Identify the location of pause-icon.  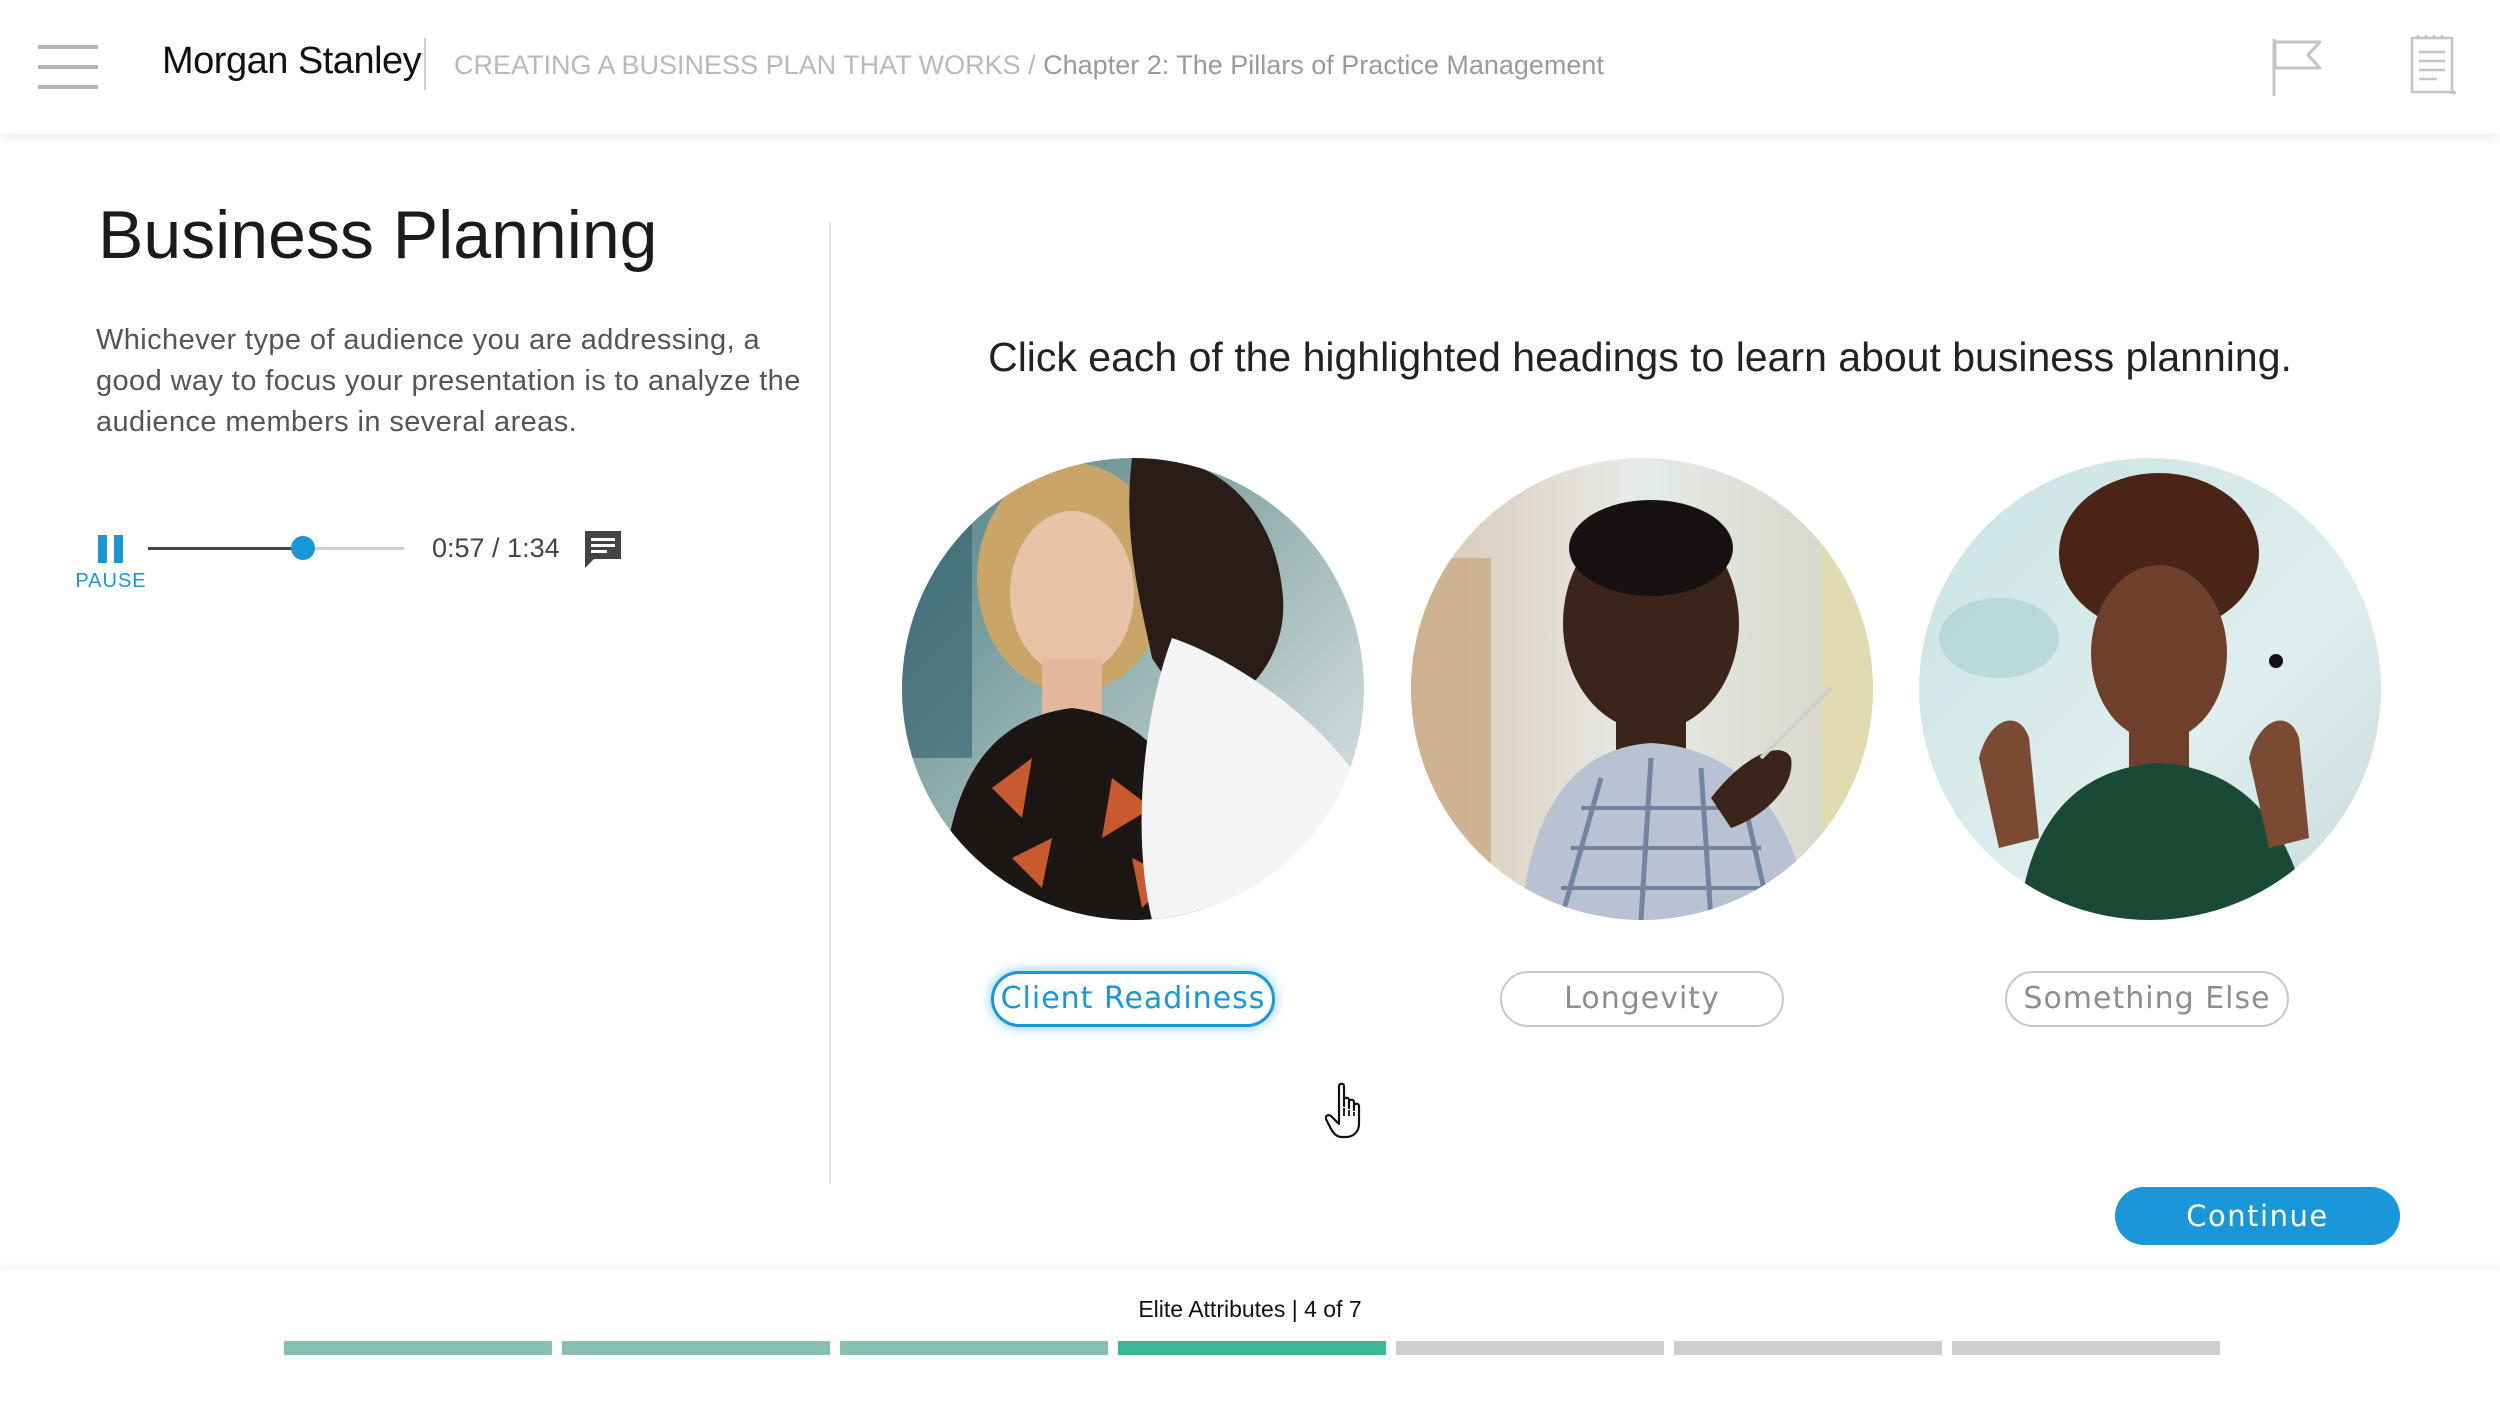
(111, 549).